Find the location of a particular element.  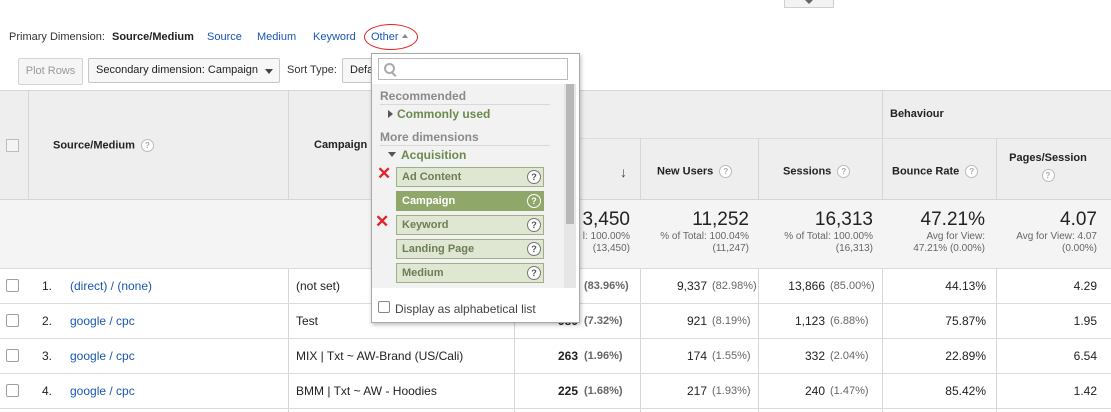

top-mini-dropdown is located at coordinates (809, 4).